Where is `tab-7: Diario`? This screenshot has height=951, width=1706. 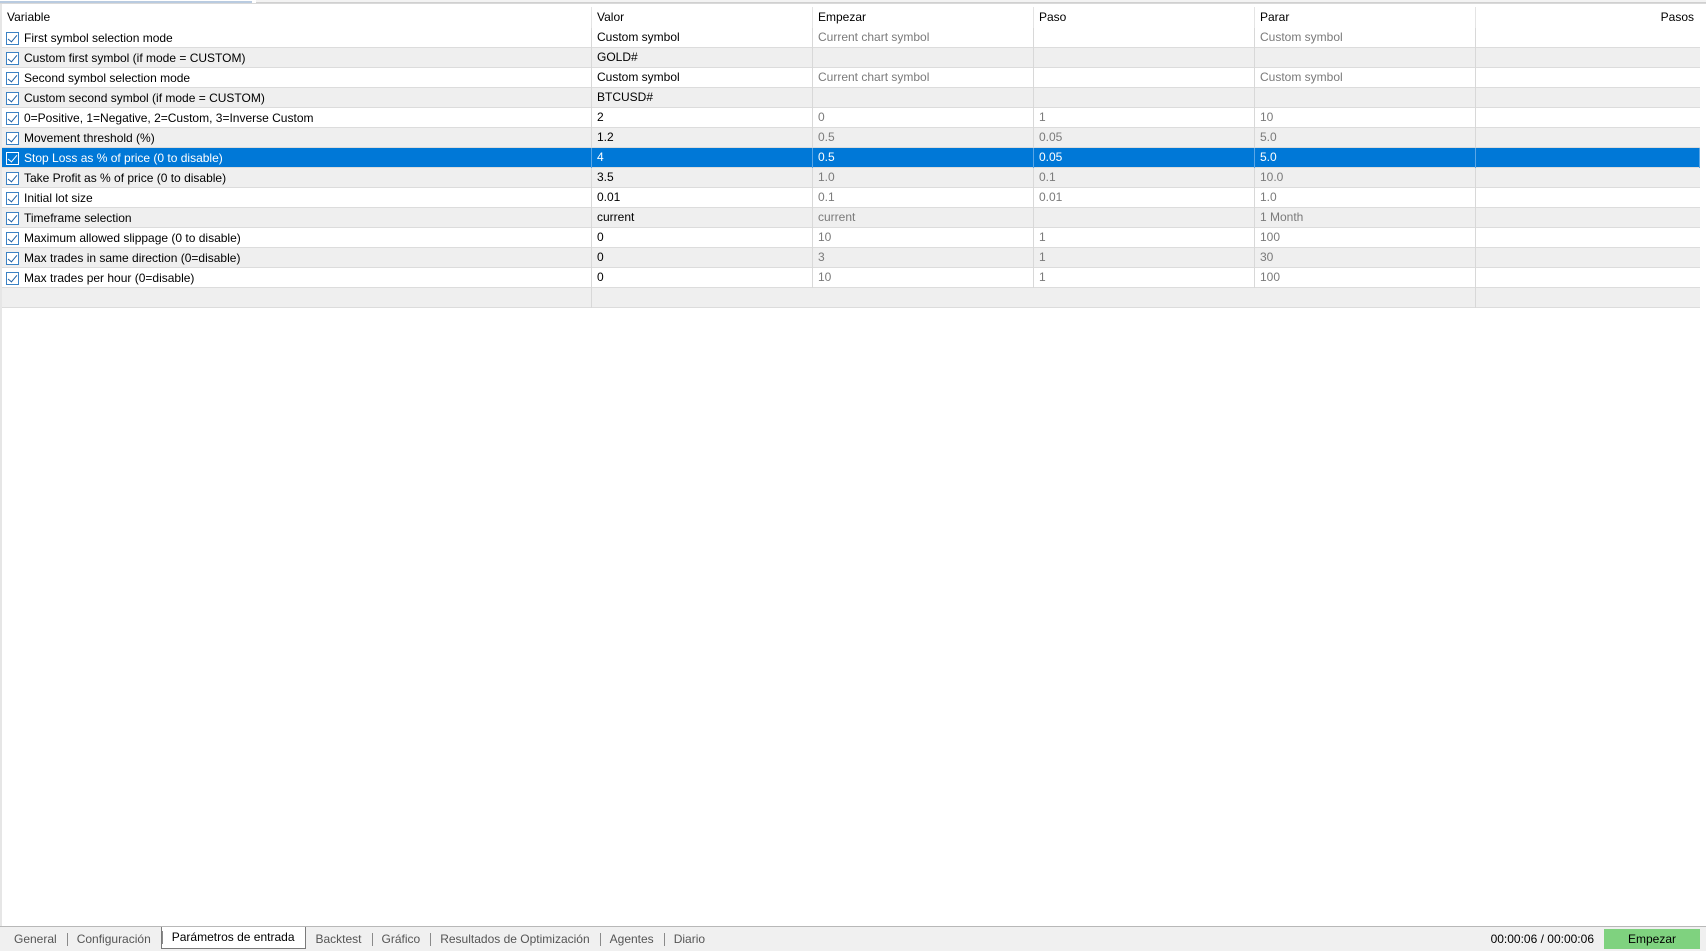 tab-7: Diario is located at coordinates (689, 939).